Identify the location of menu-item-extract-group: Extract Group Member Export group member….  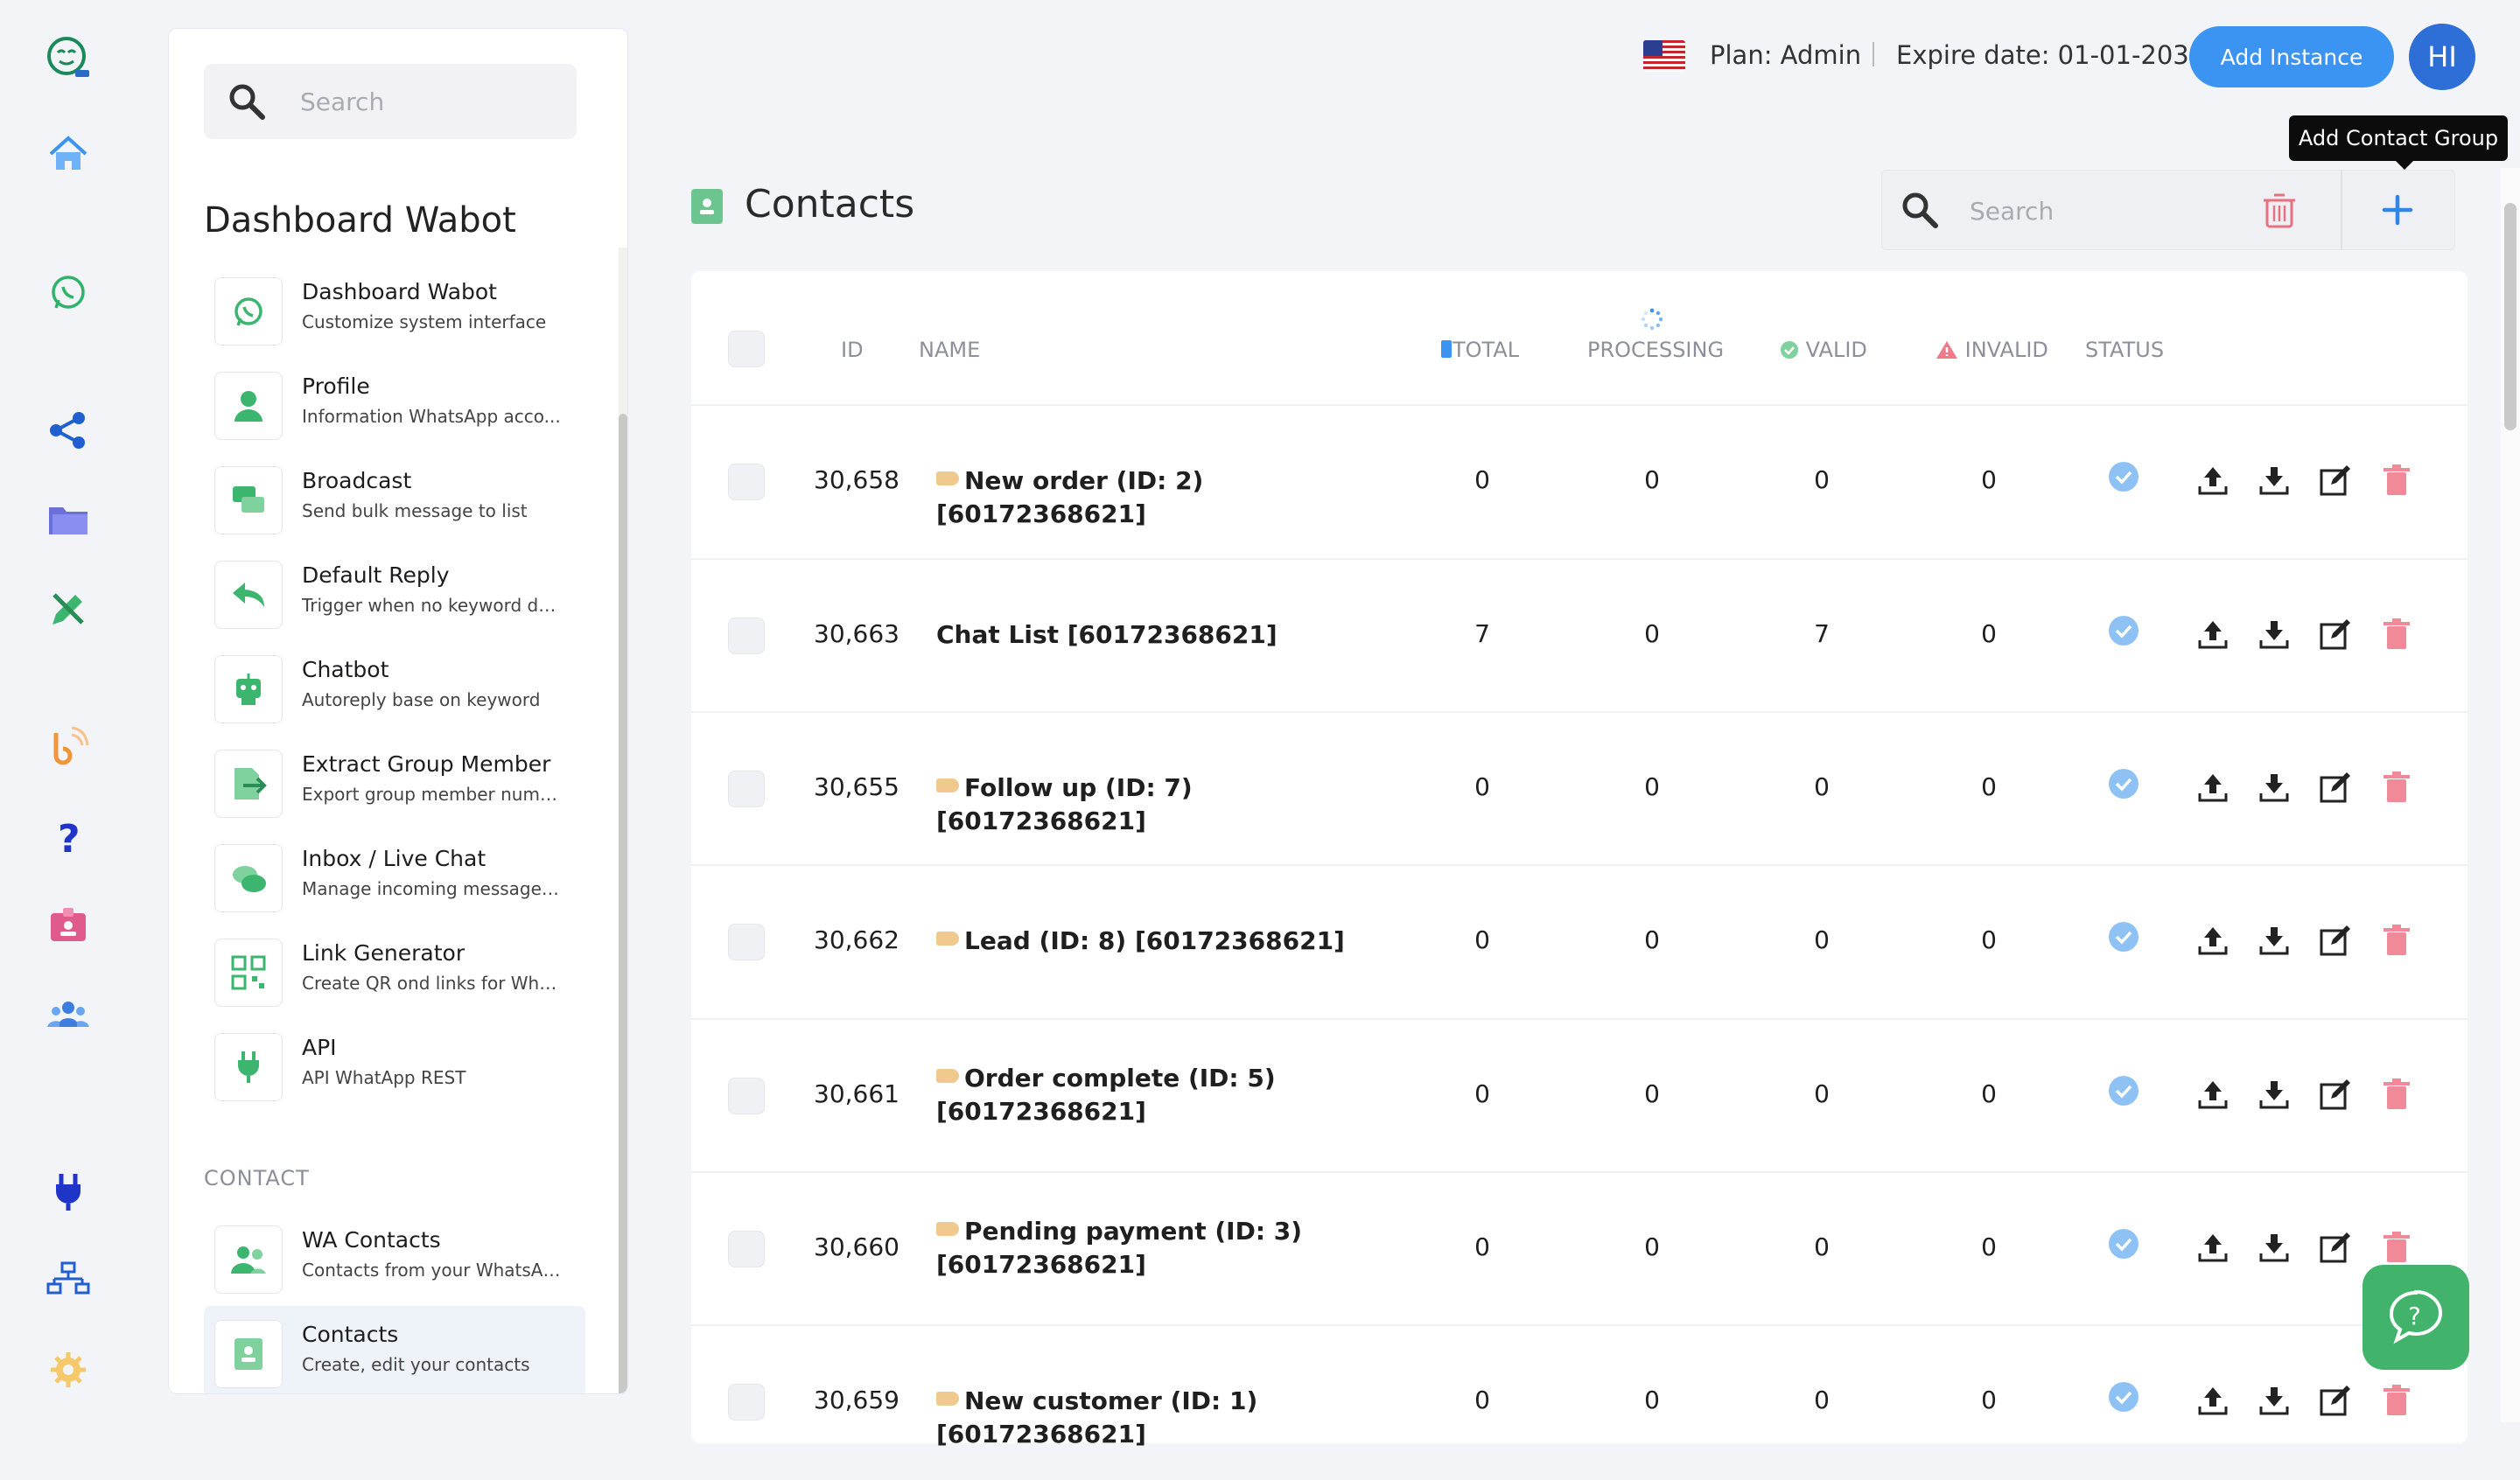
(380, 782).